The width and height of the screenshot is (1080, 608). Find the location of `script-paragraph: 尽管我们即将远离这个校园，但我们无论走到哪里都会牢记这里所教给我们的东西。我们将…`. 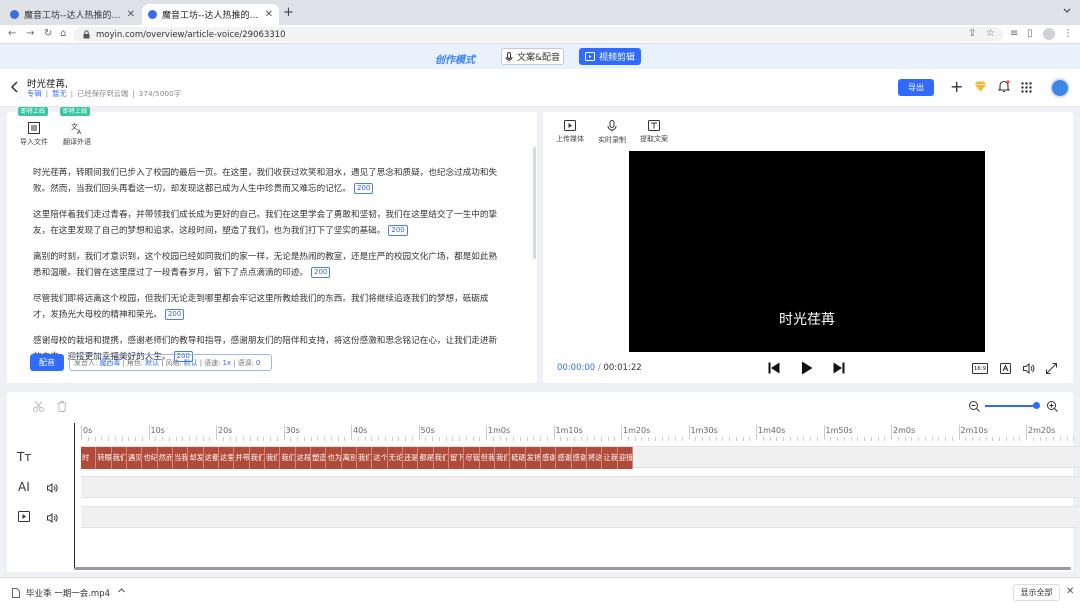

script-paragraph: 尽管我们即将远离这个校园，但我们无论走到哪里都会牢记这里所教给我们的东西。我们将… is located at coordinates (269, 307).